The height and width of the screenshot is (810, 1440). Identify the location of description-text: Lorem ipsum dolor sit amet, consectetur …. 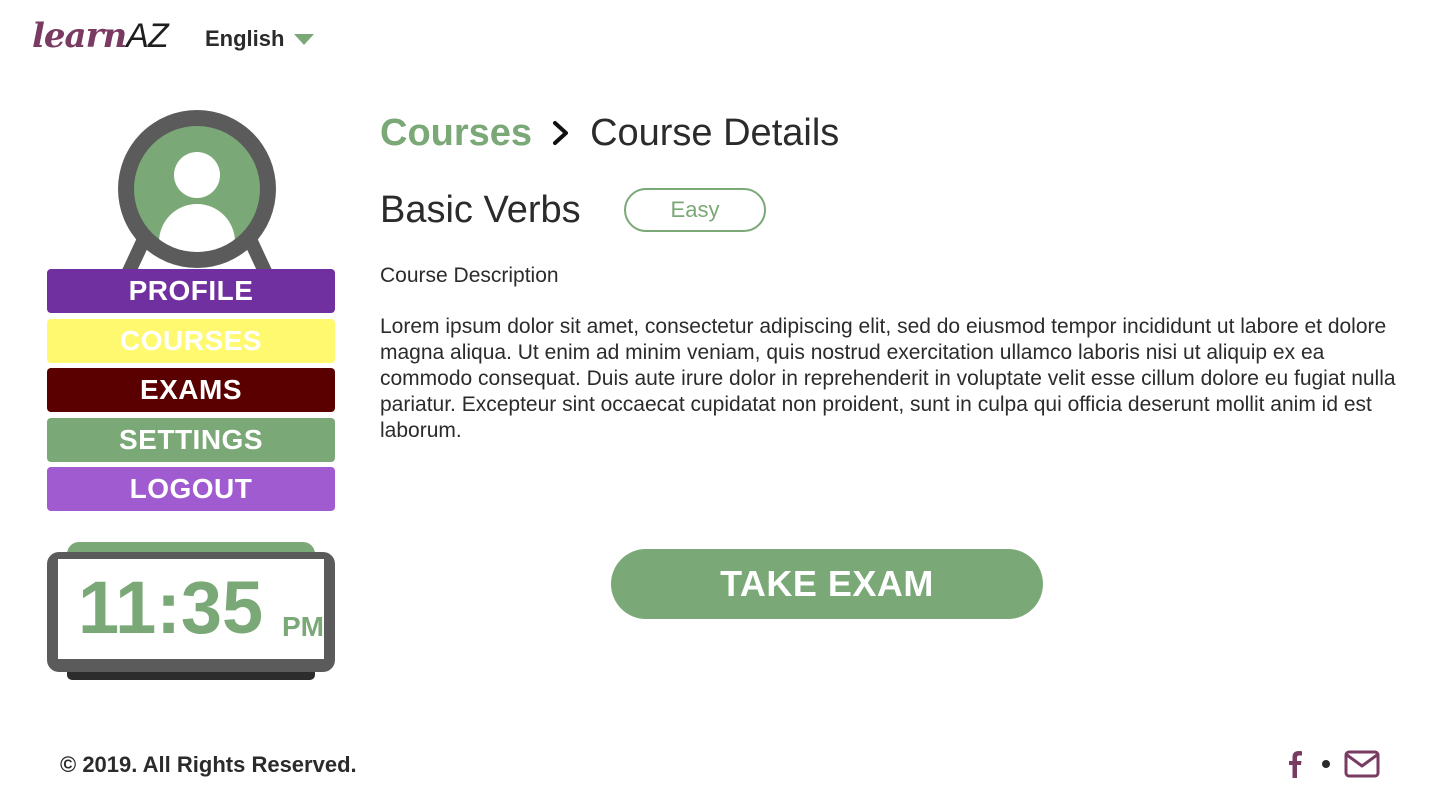
(888, 378).